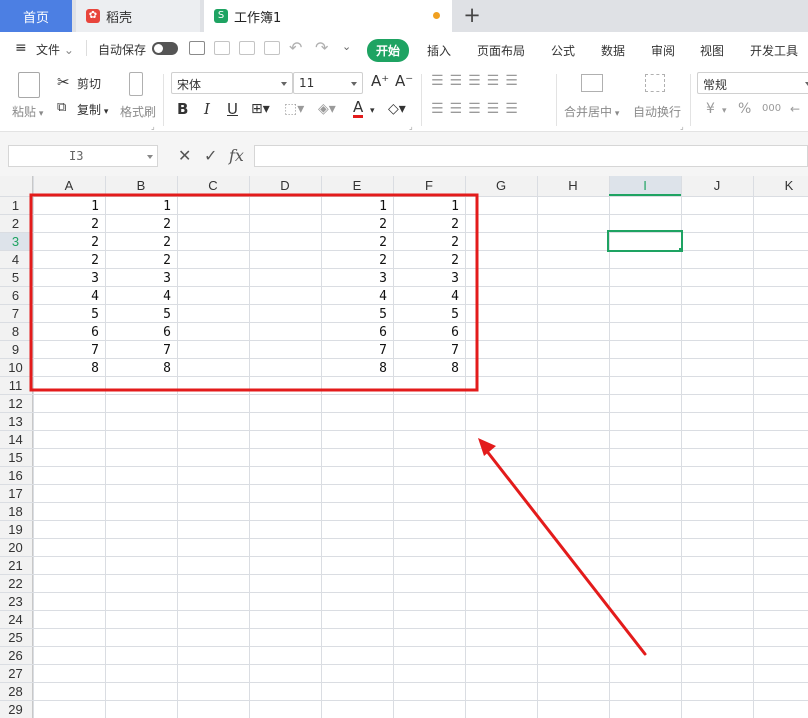 This screenshot has width=808, height=718. I want to click on cell-F9: 7, so click(455, 350).